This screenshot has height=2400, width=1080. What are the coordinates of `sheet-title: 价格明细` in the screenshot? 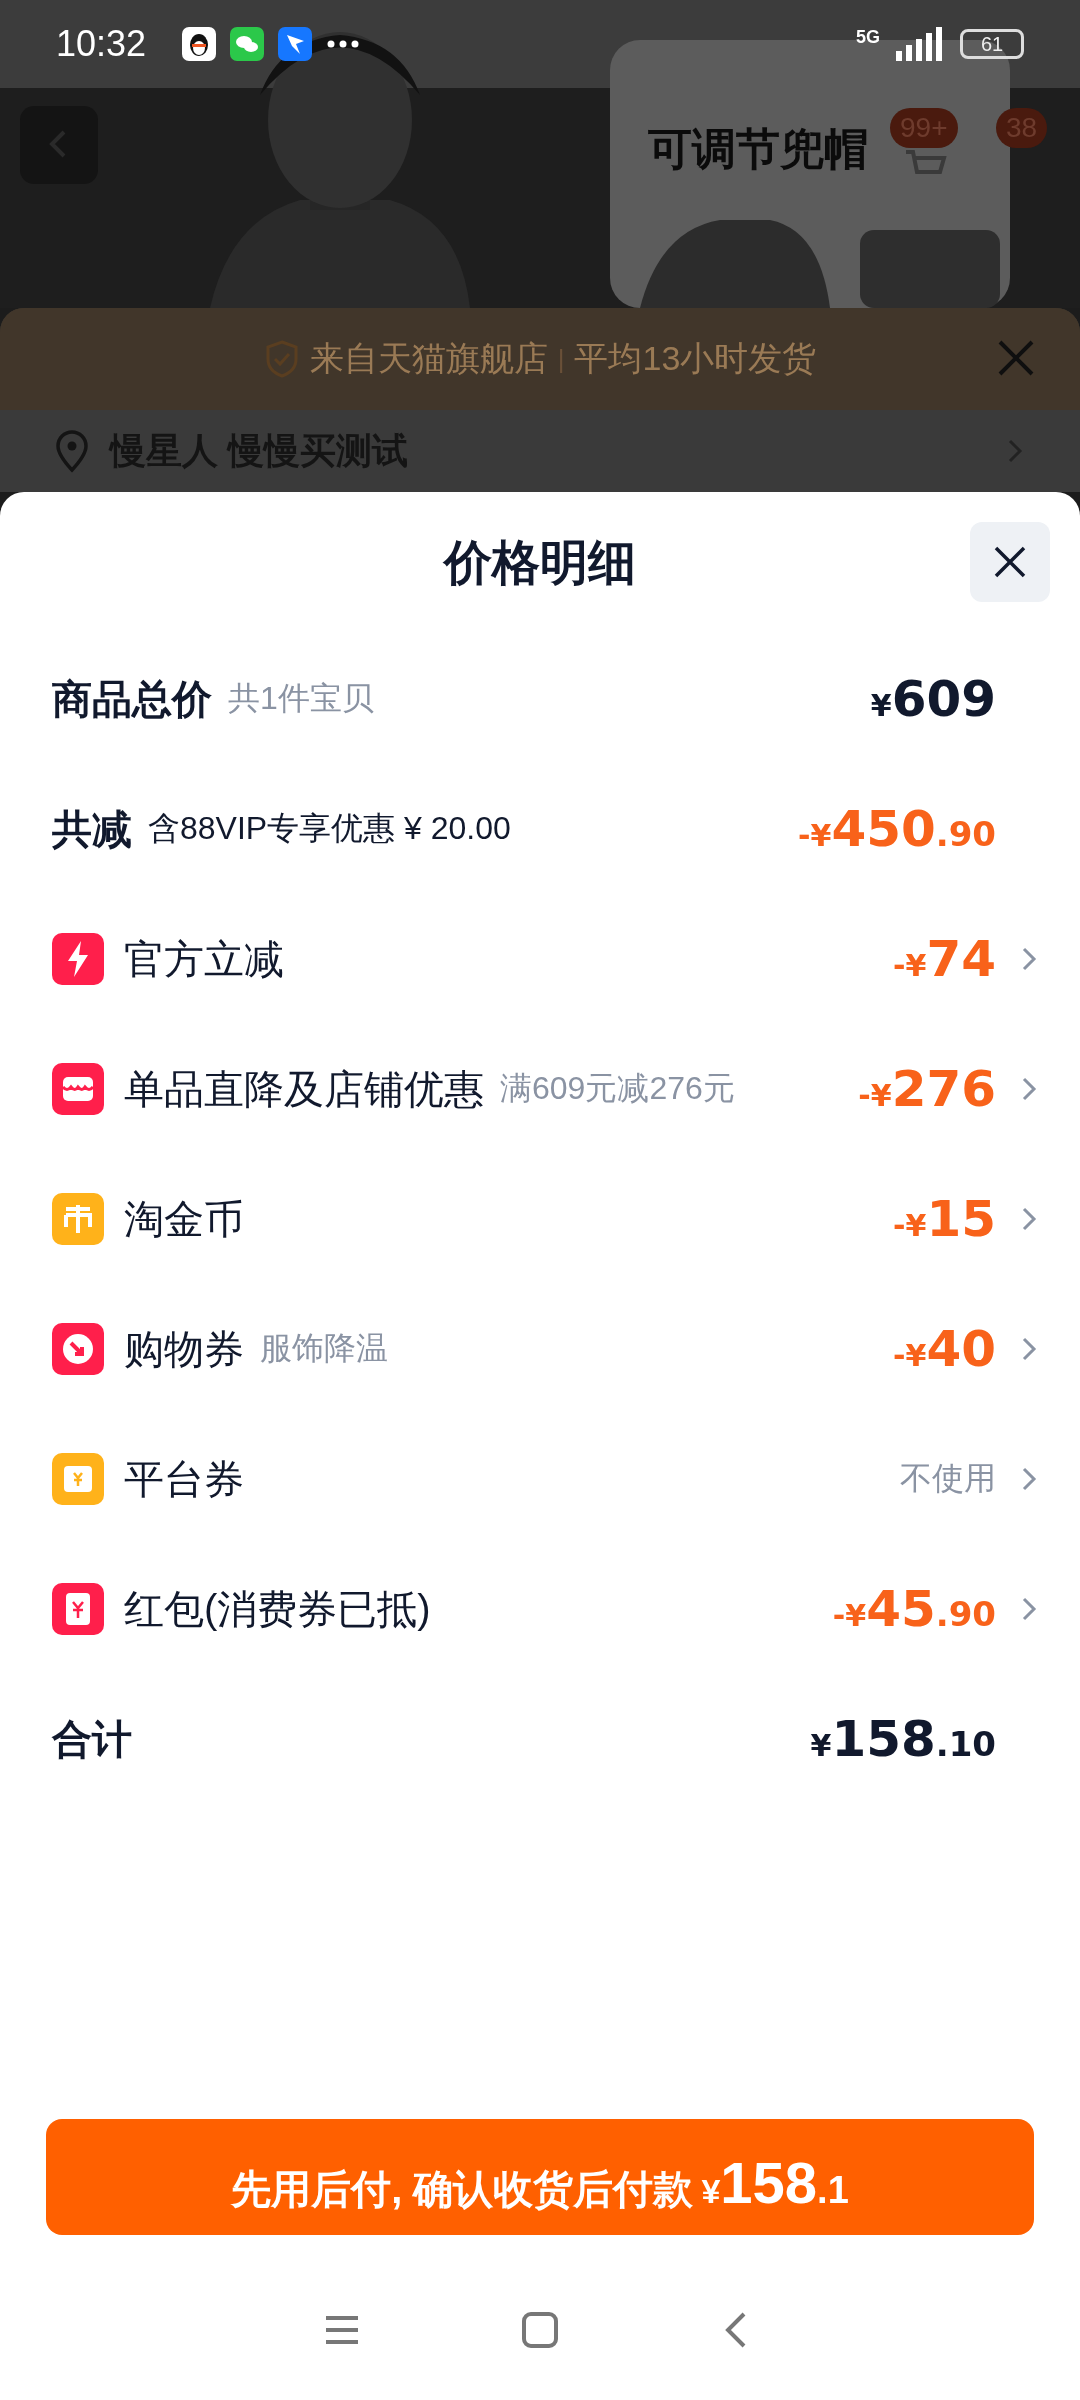 It's located at (540, 563).